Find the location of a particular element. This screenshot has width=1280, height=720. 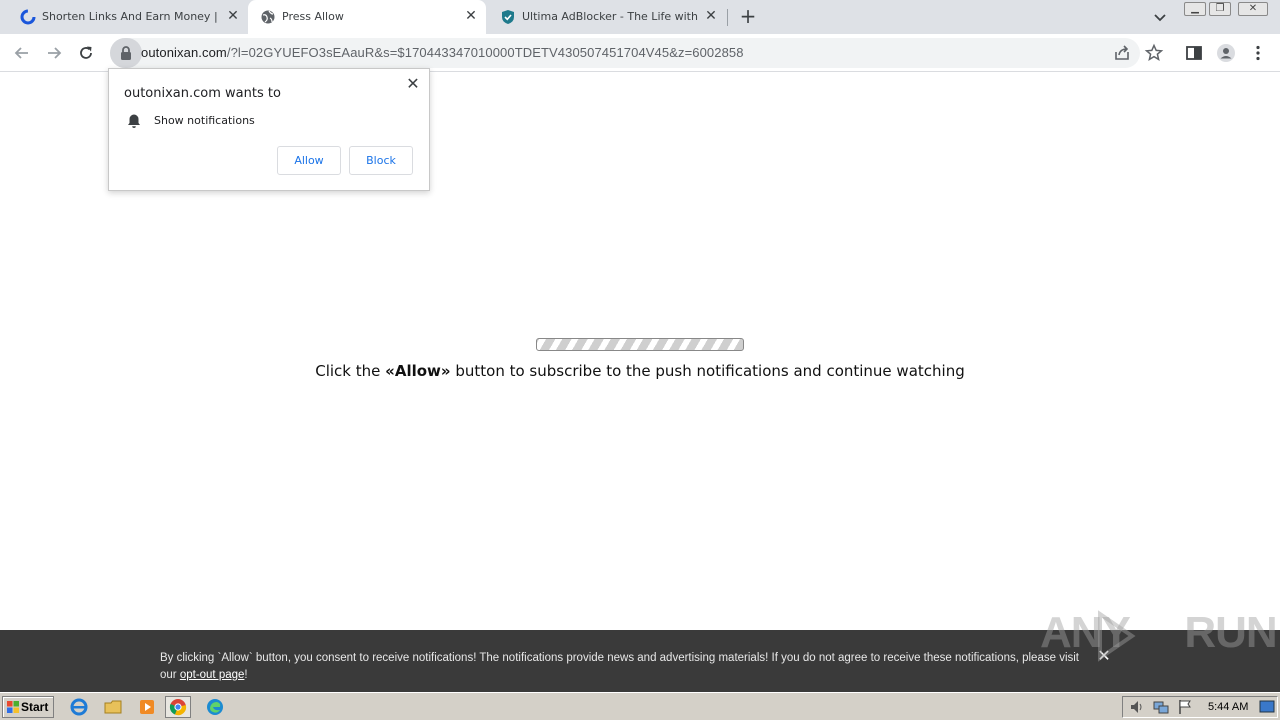

tab-title: Ultima AdBlocker - The Life without A is located at coordinates (610, 16).